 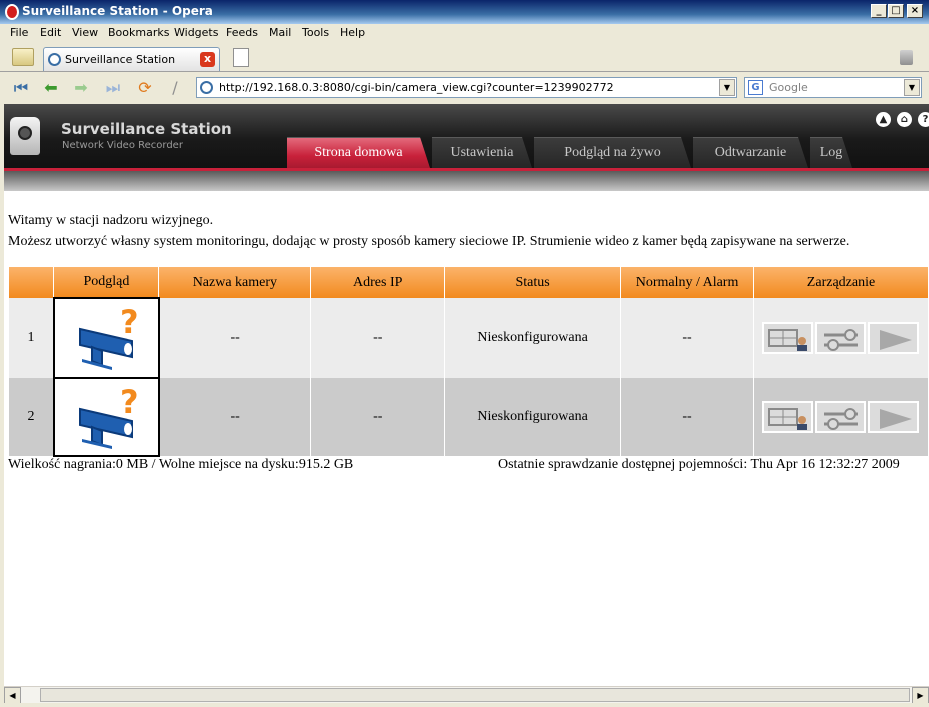 I want to click on google-icon: G, so click(x=755, y=87).